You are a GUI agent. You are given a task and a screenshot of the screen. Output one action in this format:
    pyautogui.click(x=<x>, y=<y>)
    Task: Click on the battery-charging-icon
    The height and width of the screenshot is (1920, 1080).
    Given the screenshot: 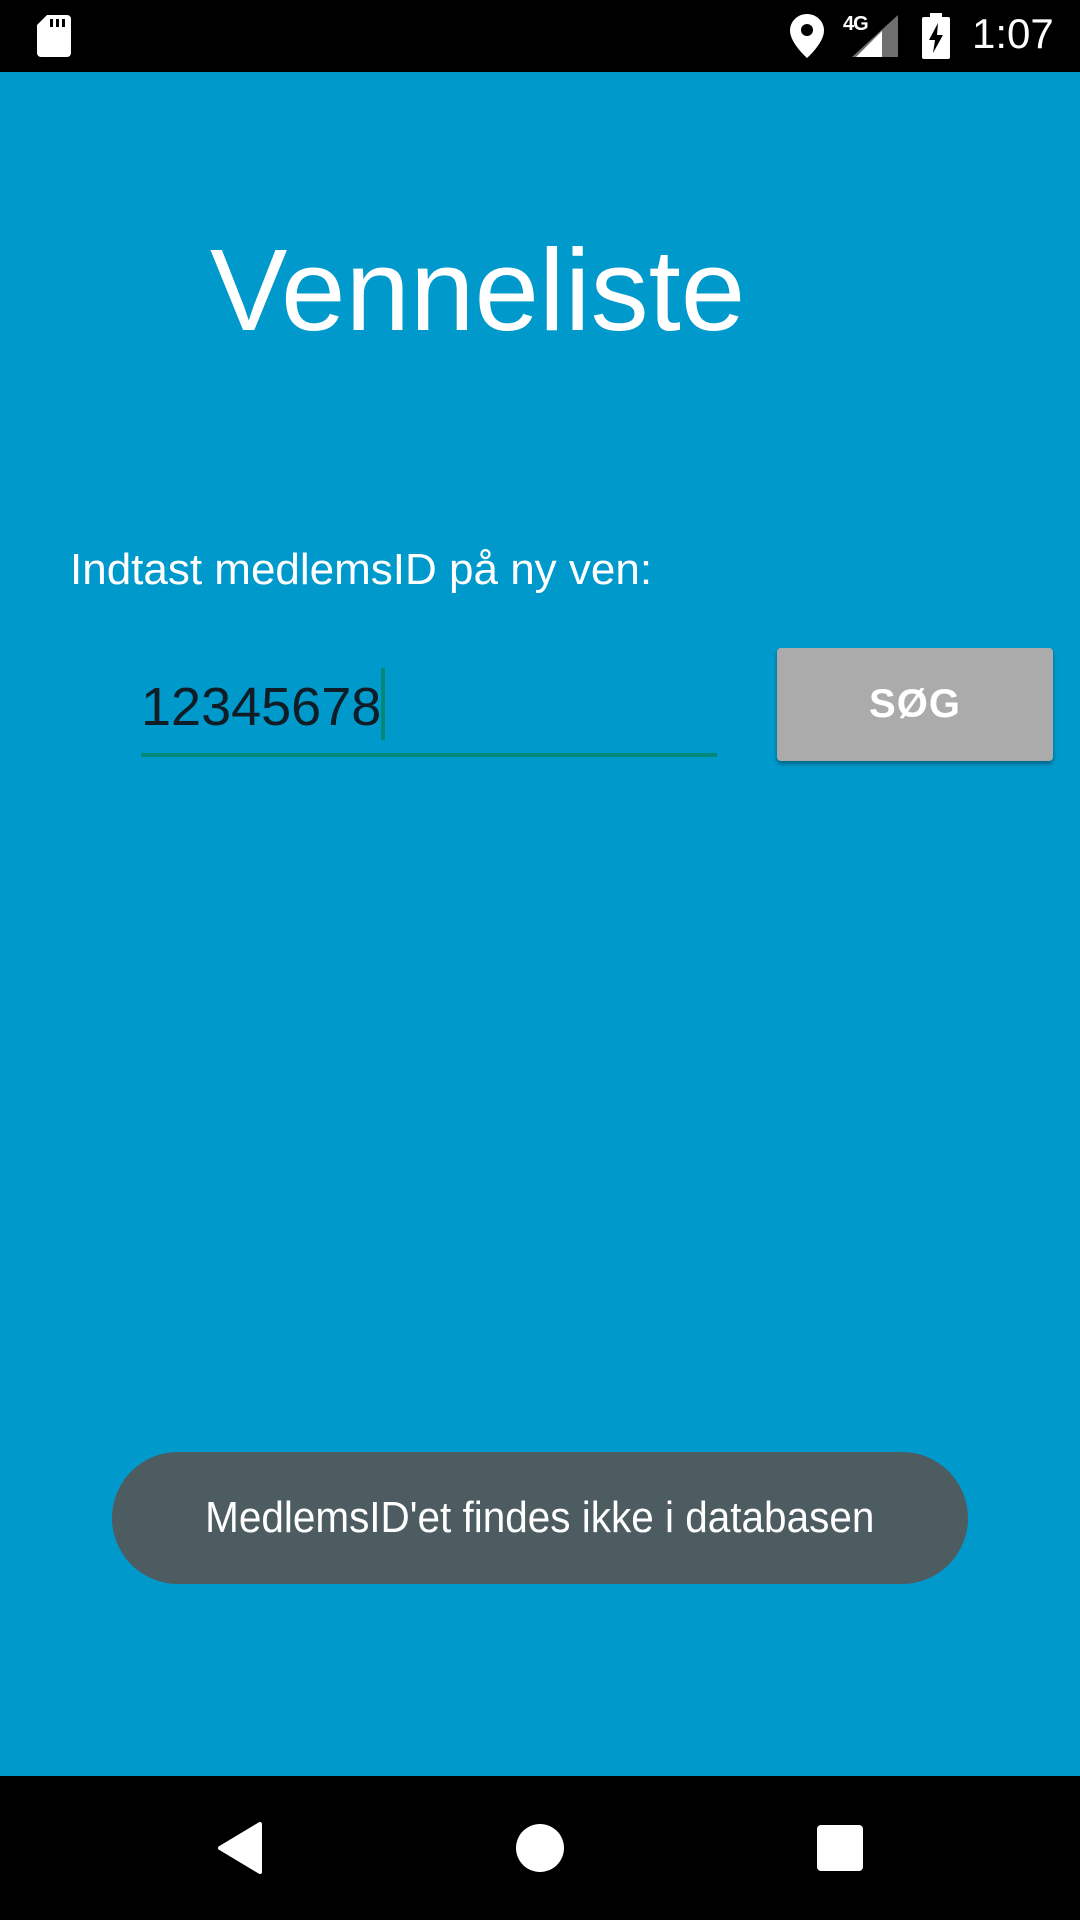 What is the action you would take?
    pyautogui.click(x=936, y=36)
    